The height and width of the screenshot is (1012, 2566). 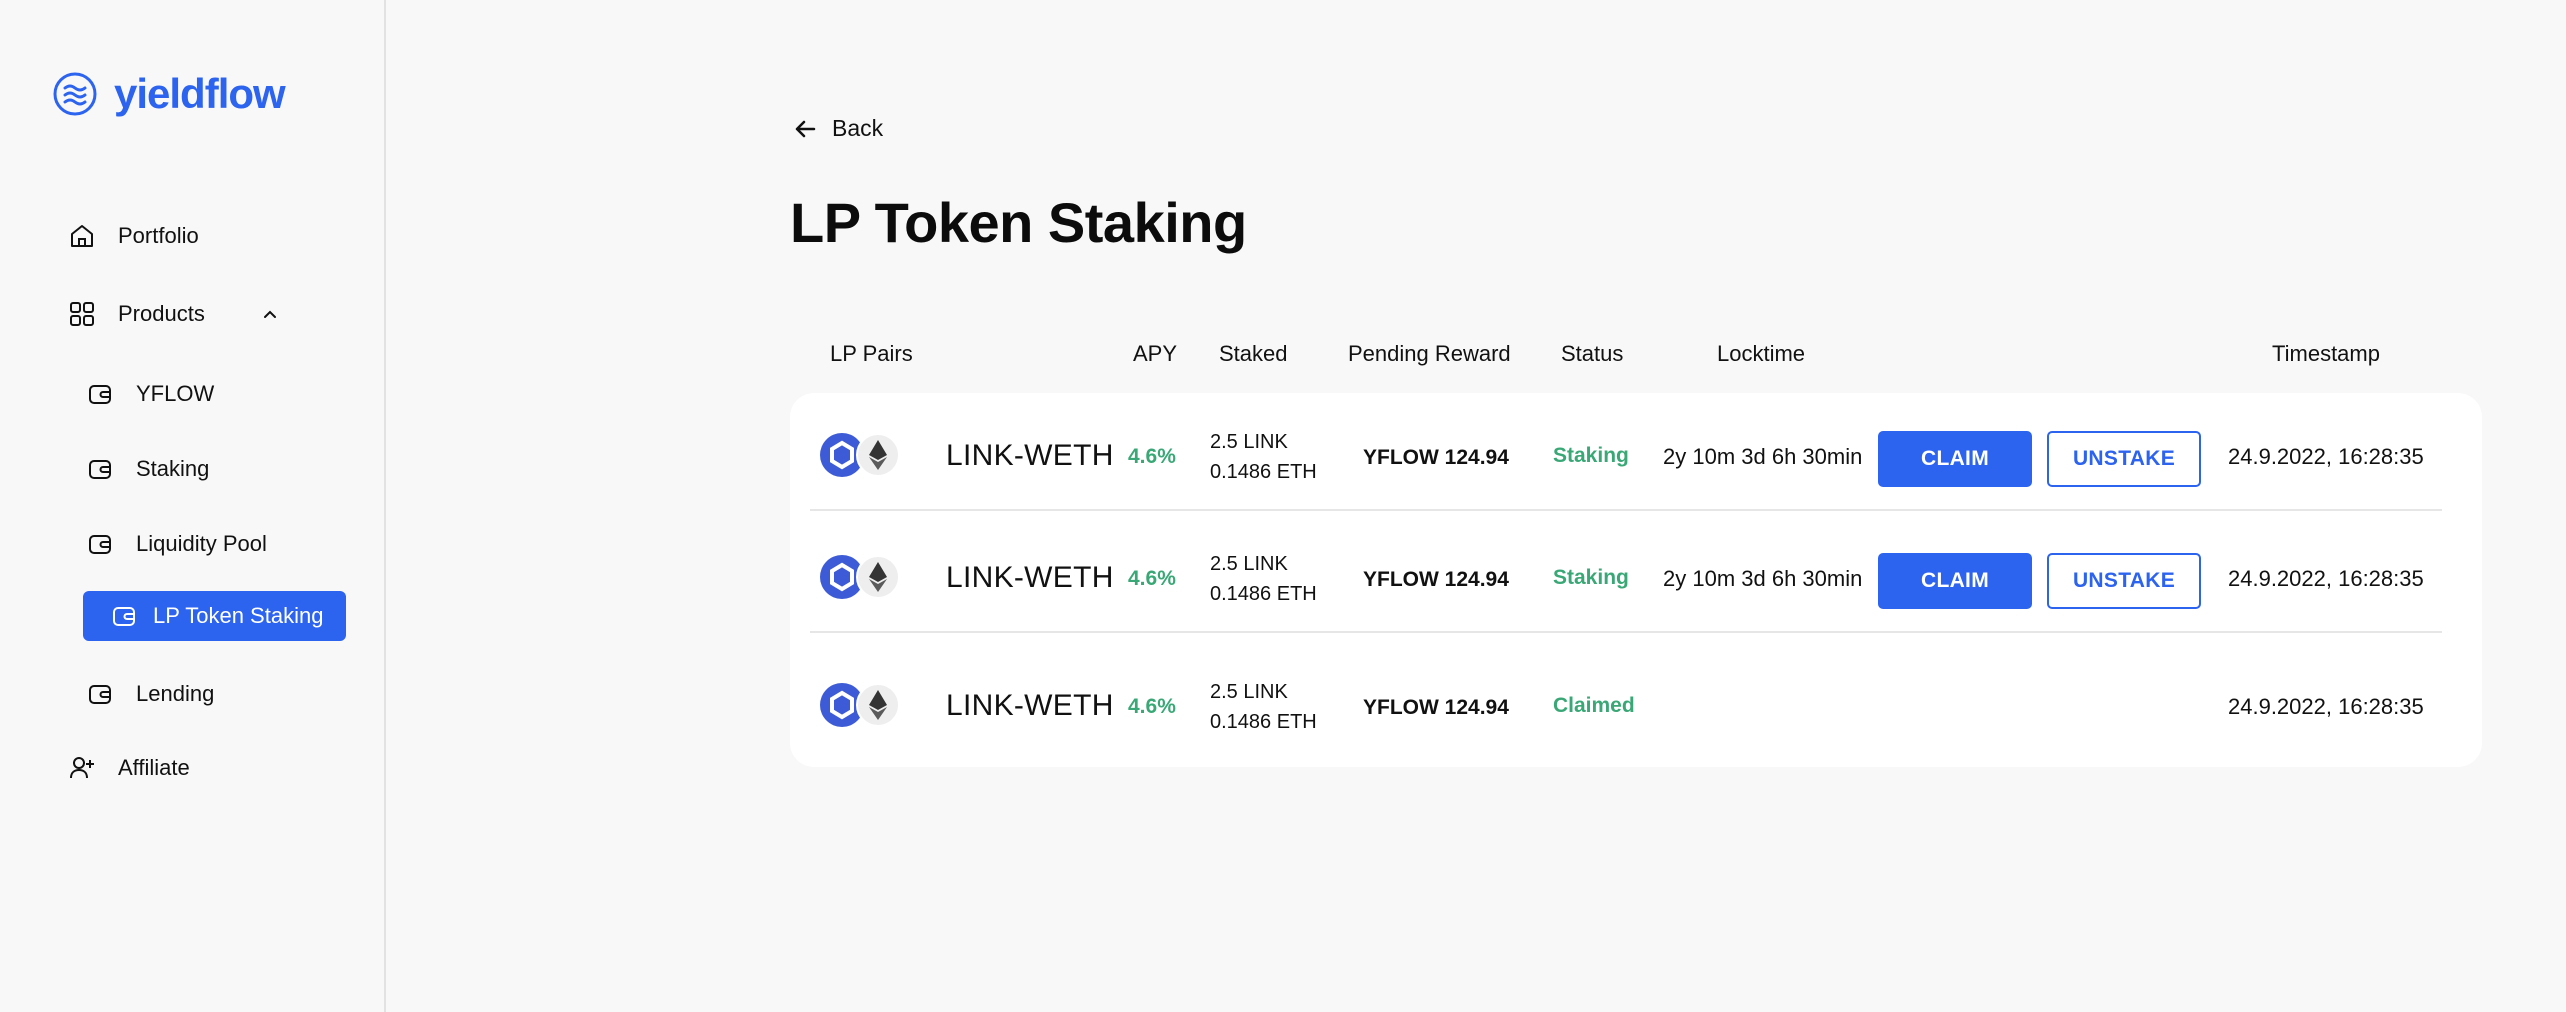 What do you see at coordinates (161, 313) in the screenshot?
I see `sidebar-item-label: Products` at bounding box center [161, 313].